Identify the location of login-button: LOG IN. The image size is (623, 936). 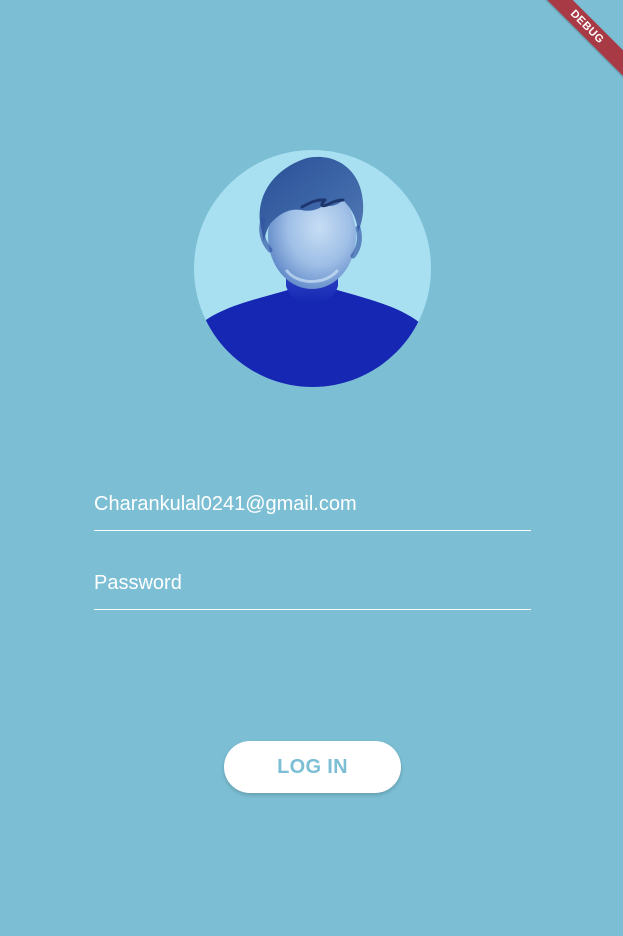
(312, 767).